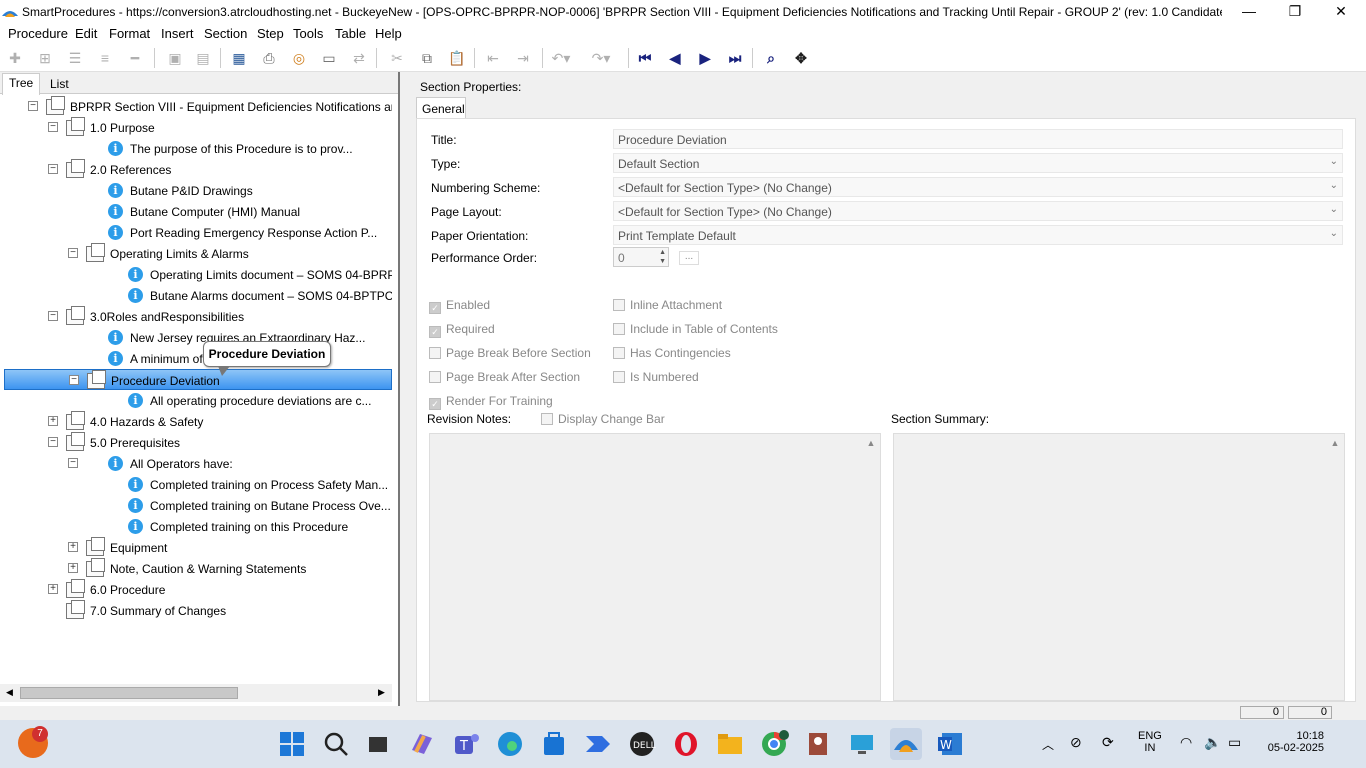 Image resolution: width=1366 pixels, height=768 pixels. I want to click on indent-icon: ⇥, so click(523, 58).